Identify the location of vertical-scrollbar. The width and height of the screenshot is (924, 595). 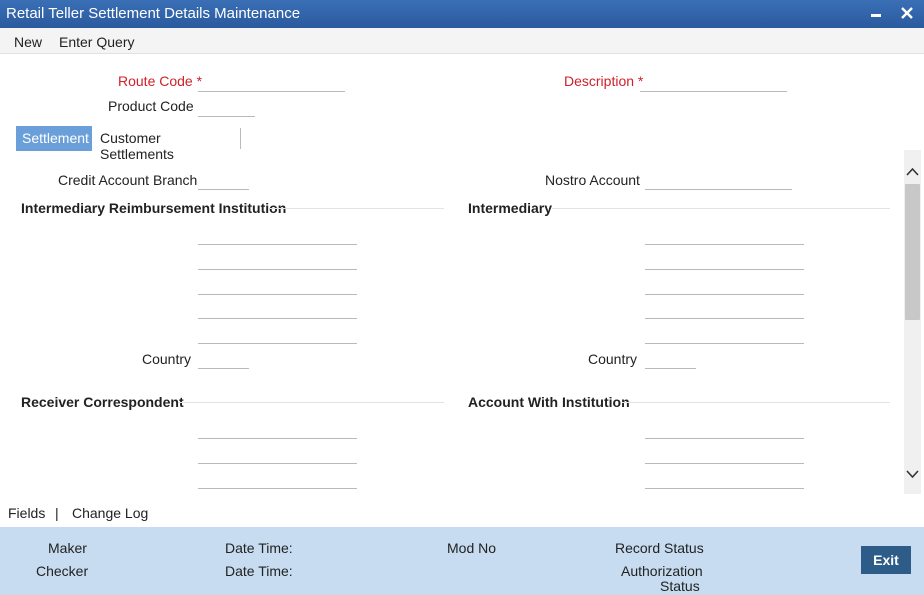
(912, 322).